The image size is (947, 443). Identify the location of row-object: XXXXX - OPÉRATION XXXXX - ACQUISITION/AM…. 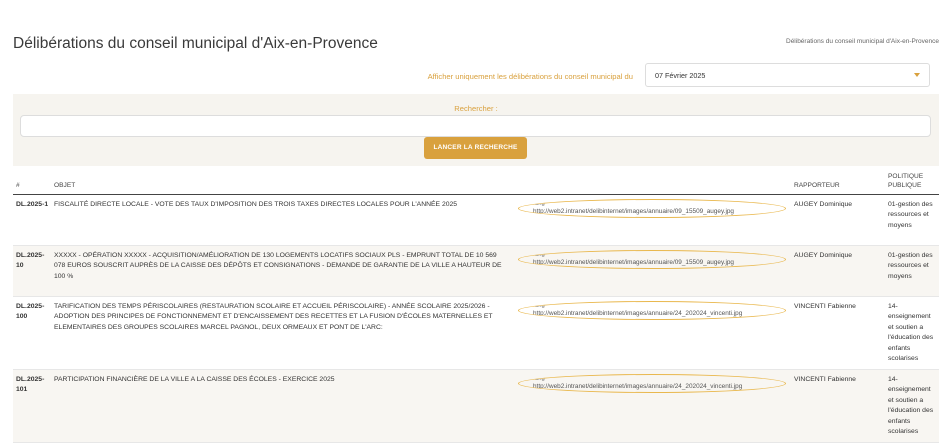
(278, 266).